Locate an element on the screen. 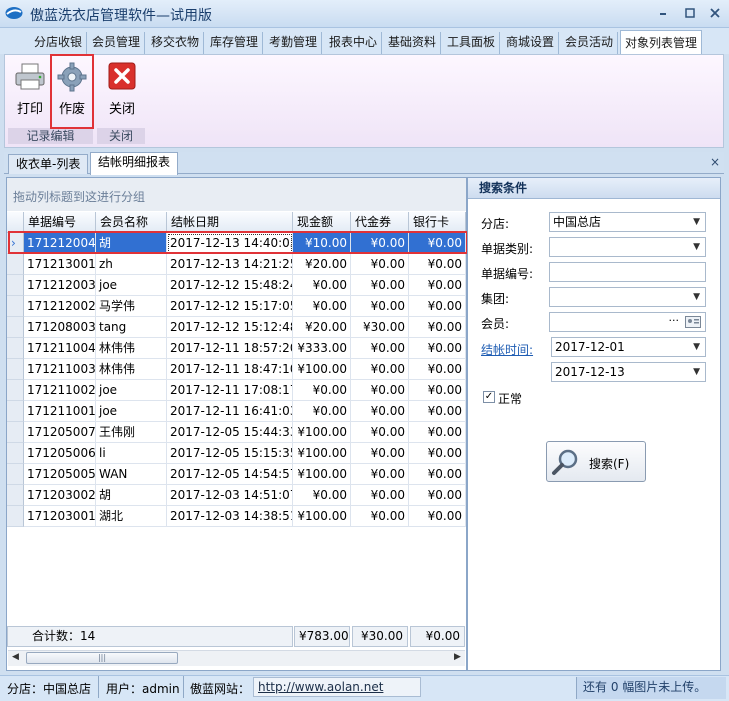  header-checkout-date: 结帐日期 is located at coordinates (230, 222).